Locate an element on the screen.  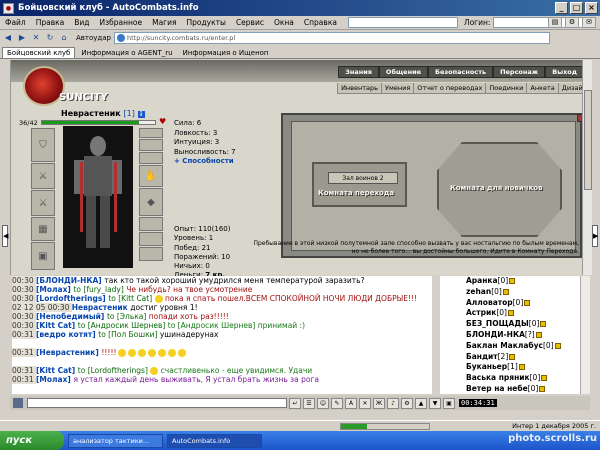
smile-icon: ☺ is located at coordinates (323, 403).